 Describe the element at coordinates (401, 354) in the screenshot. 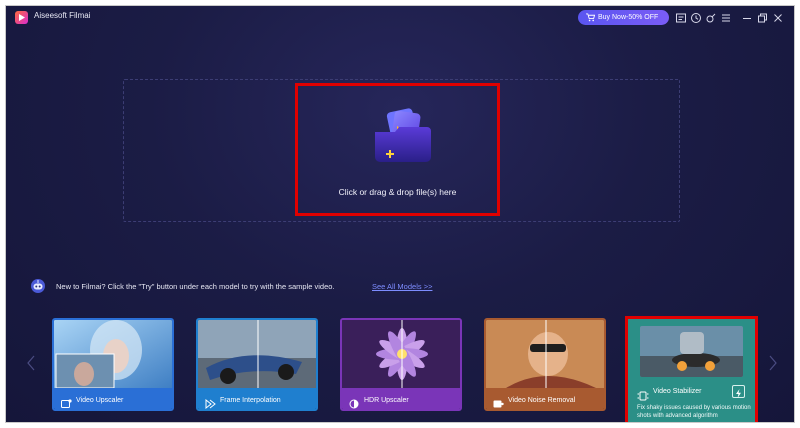

I see `hdr-upscaler-thumbnail` at that location.